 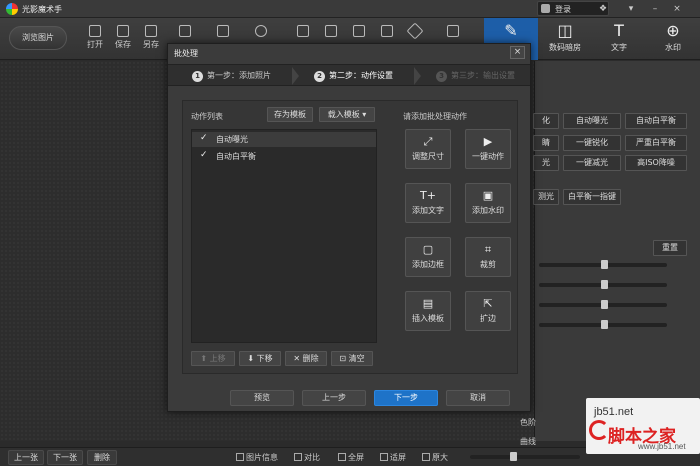 I want to click on rp-button: 光, so click(x=546, y=163).